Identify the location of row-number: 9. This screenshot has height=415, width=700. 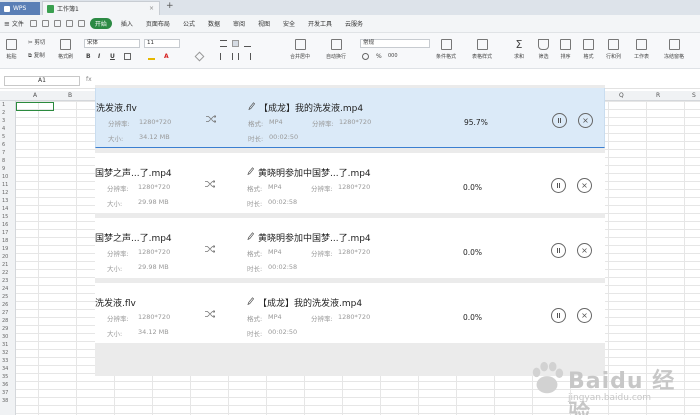
(3, 169).